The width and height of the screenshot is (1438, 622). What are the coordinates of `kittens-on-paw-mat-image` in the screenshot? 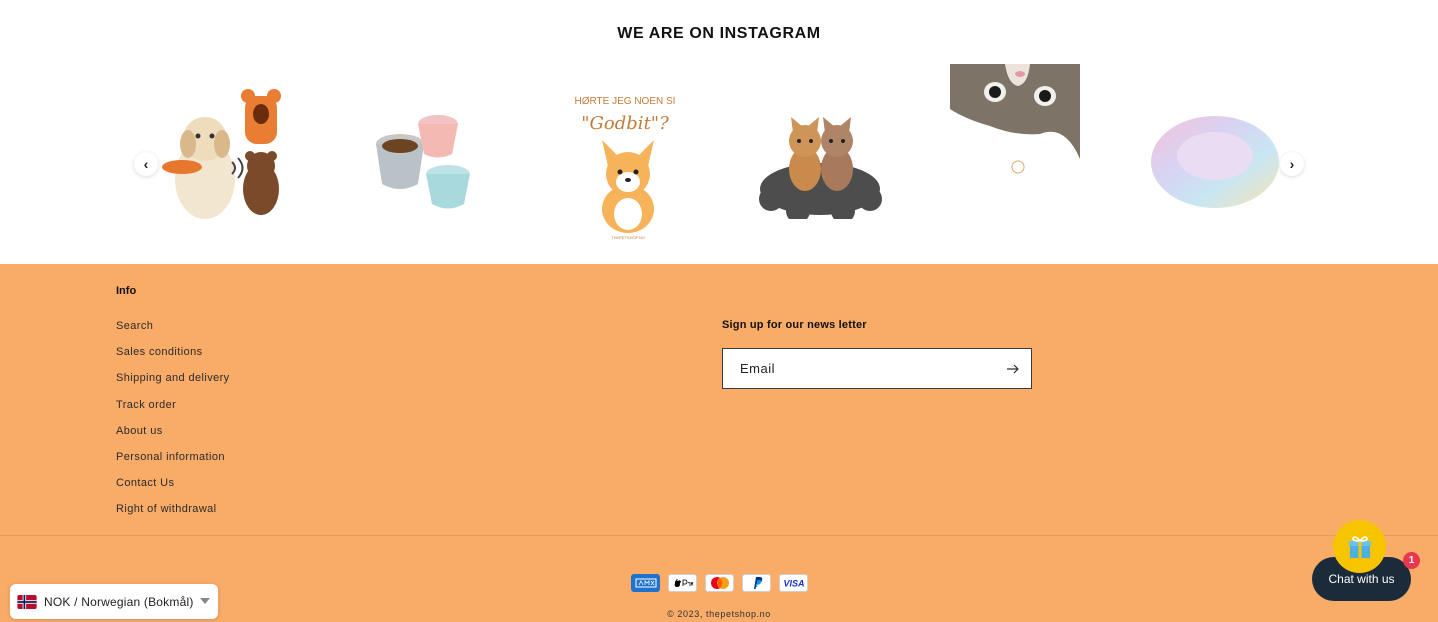 It's located at (820, 159).